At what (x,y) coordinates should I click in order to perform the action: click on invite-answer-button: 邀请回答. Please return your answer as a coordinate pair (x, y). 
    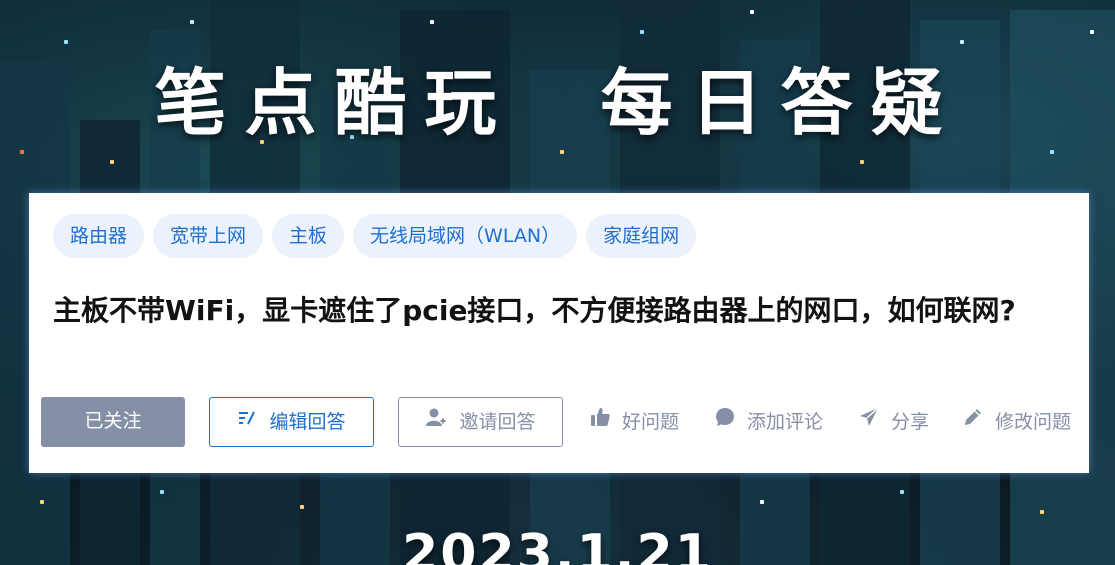
    Looking at the image, I should click on (480, 422).